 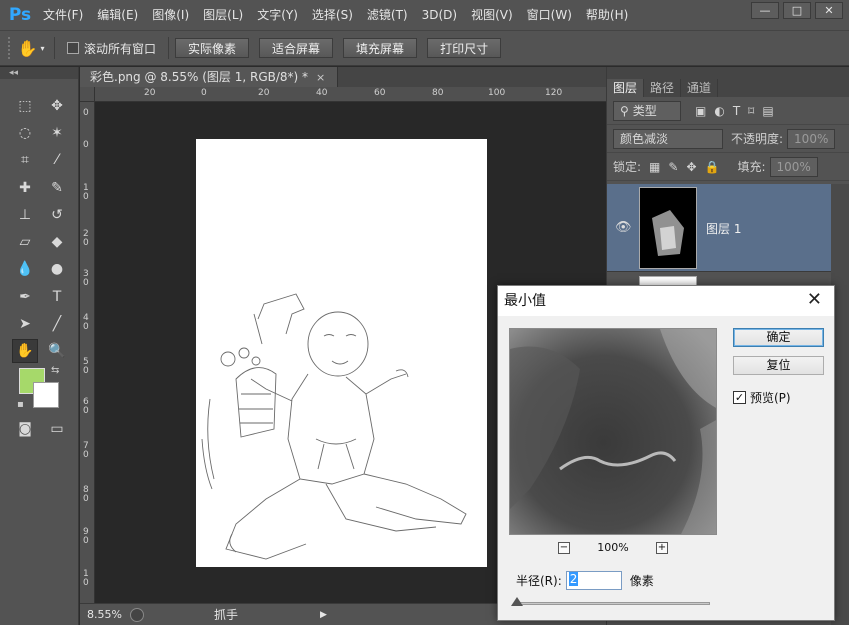 What do you see at coordinates (57, 215) in the screenshot?
I see `history-brush-icon: ↺` at bounding box center [57, 215].